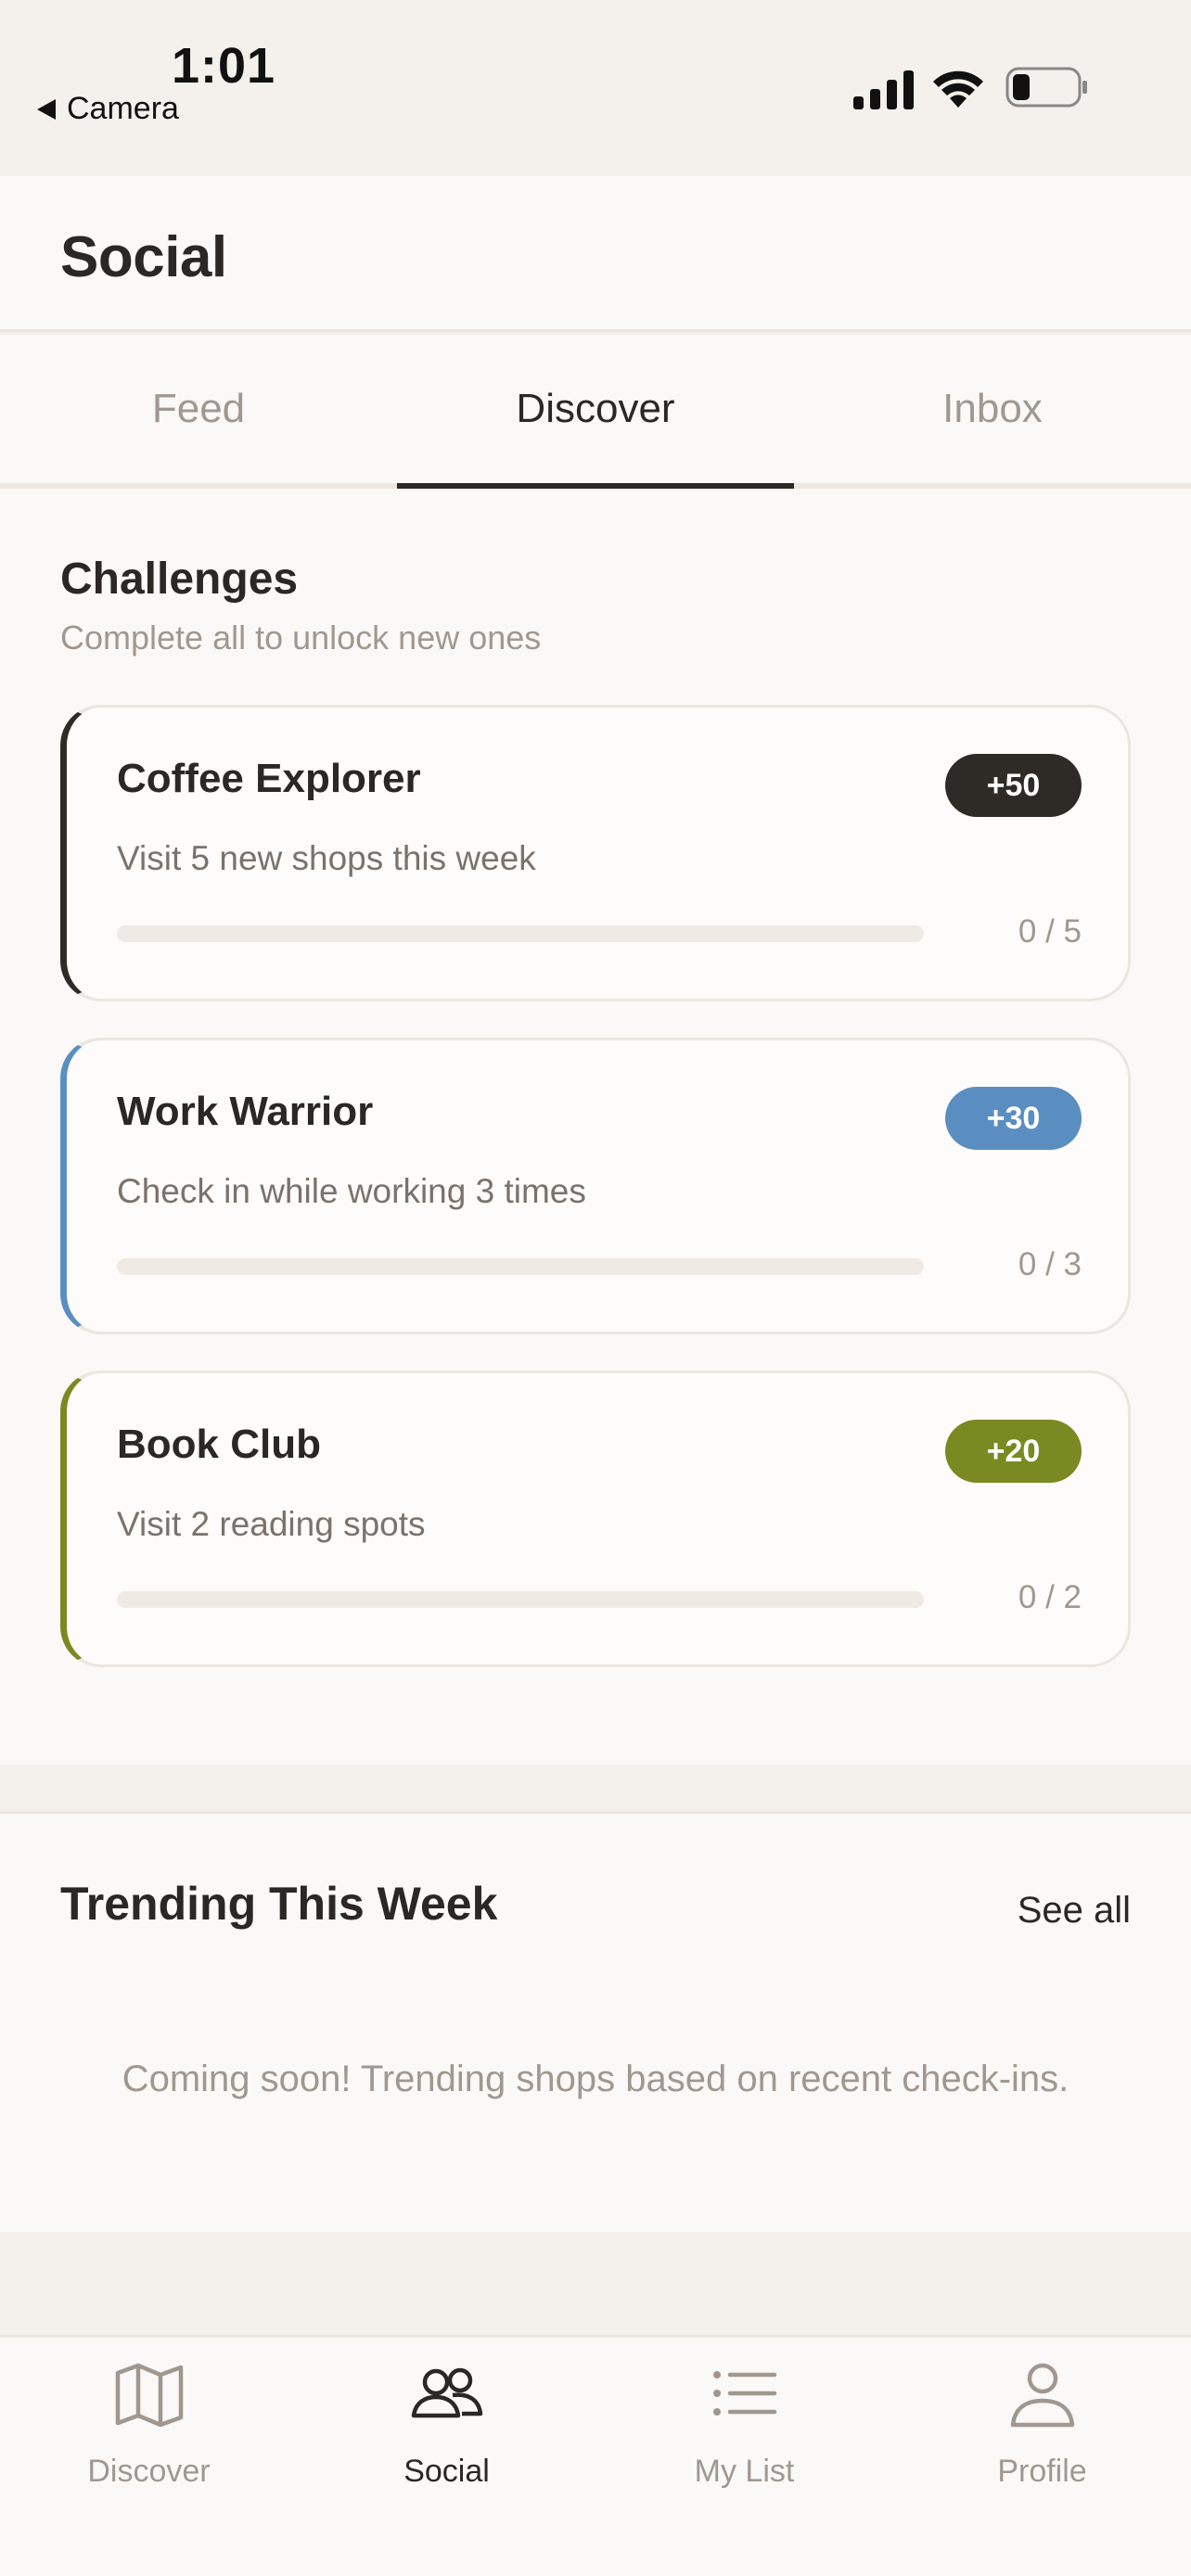 This screenshot has height=2576, width=1191. Describe the element at coordinates (219, 1444) in the screenshot. I see `challenge-title: Book Club` at that location.